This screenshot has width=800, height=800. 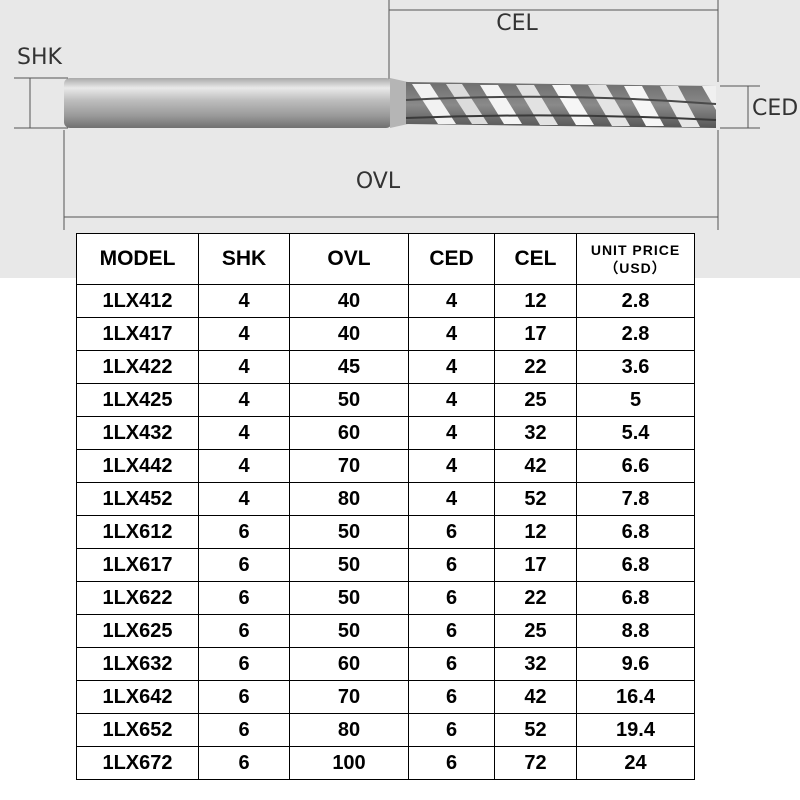 I want to click on cell-model: 1LX417, so click(x=137, y=334).